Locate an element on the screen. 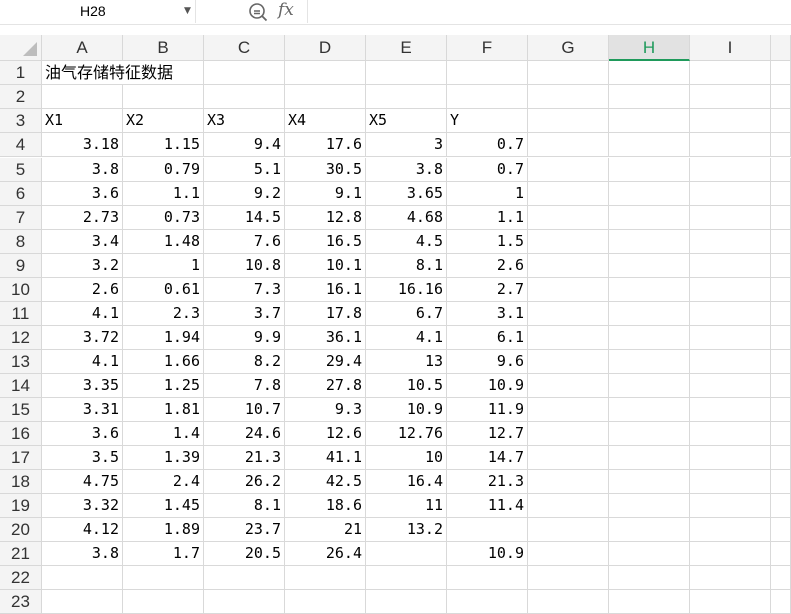  cell-b8: 1.48 is located at coordinates (163, 242).